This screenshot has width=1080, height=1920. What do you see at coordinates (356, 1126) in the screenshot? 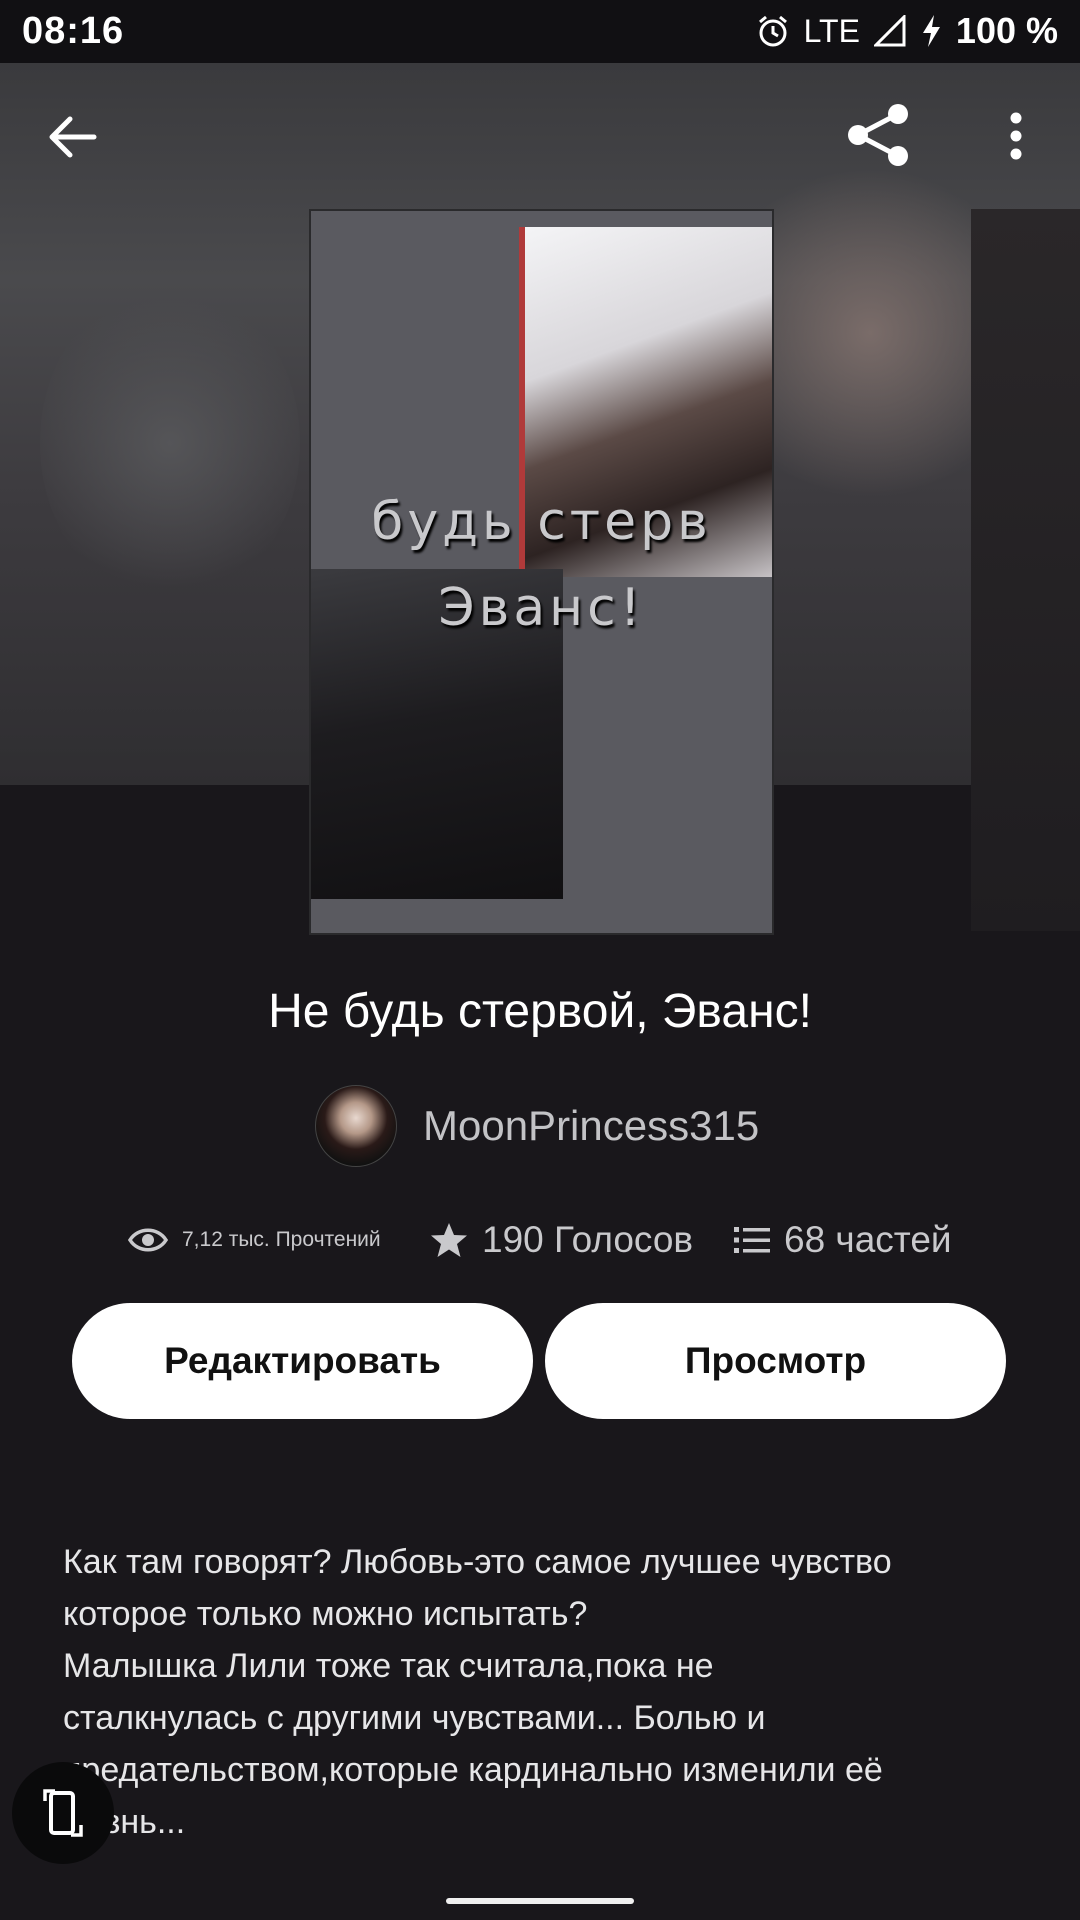
I see `avatar` at bounding box center [356, 1126].